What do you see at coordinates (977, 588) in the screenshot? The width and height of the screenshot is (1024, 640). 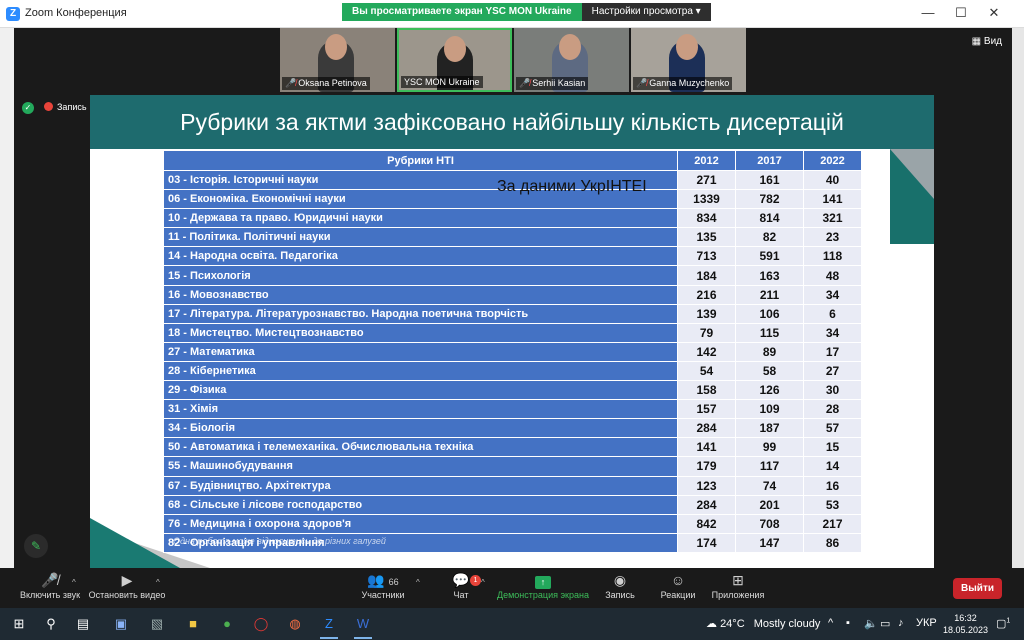 I see `leave-button: Выйти` at bounding box center [977, 588].